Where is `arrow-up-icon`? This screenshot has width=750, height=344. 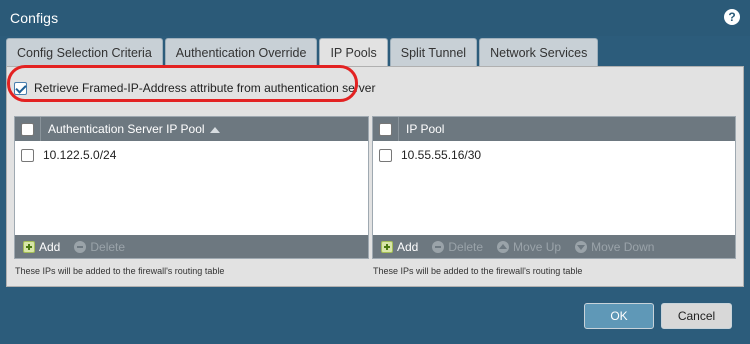
arrow-up-icon is located at coordinates (503, 246).